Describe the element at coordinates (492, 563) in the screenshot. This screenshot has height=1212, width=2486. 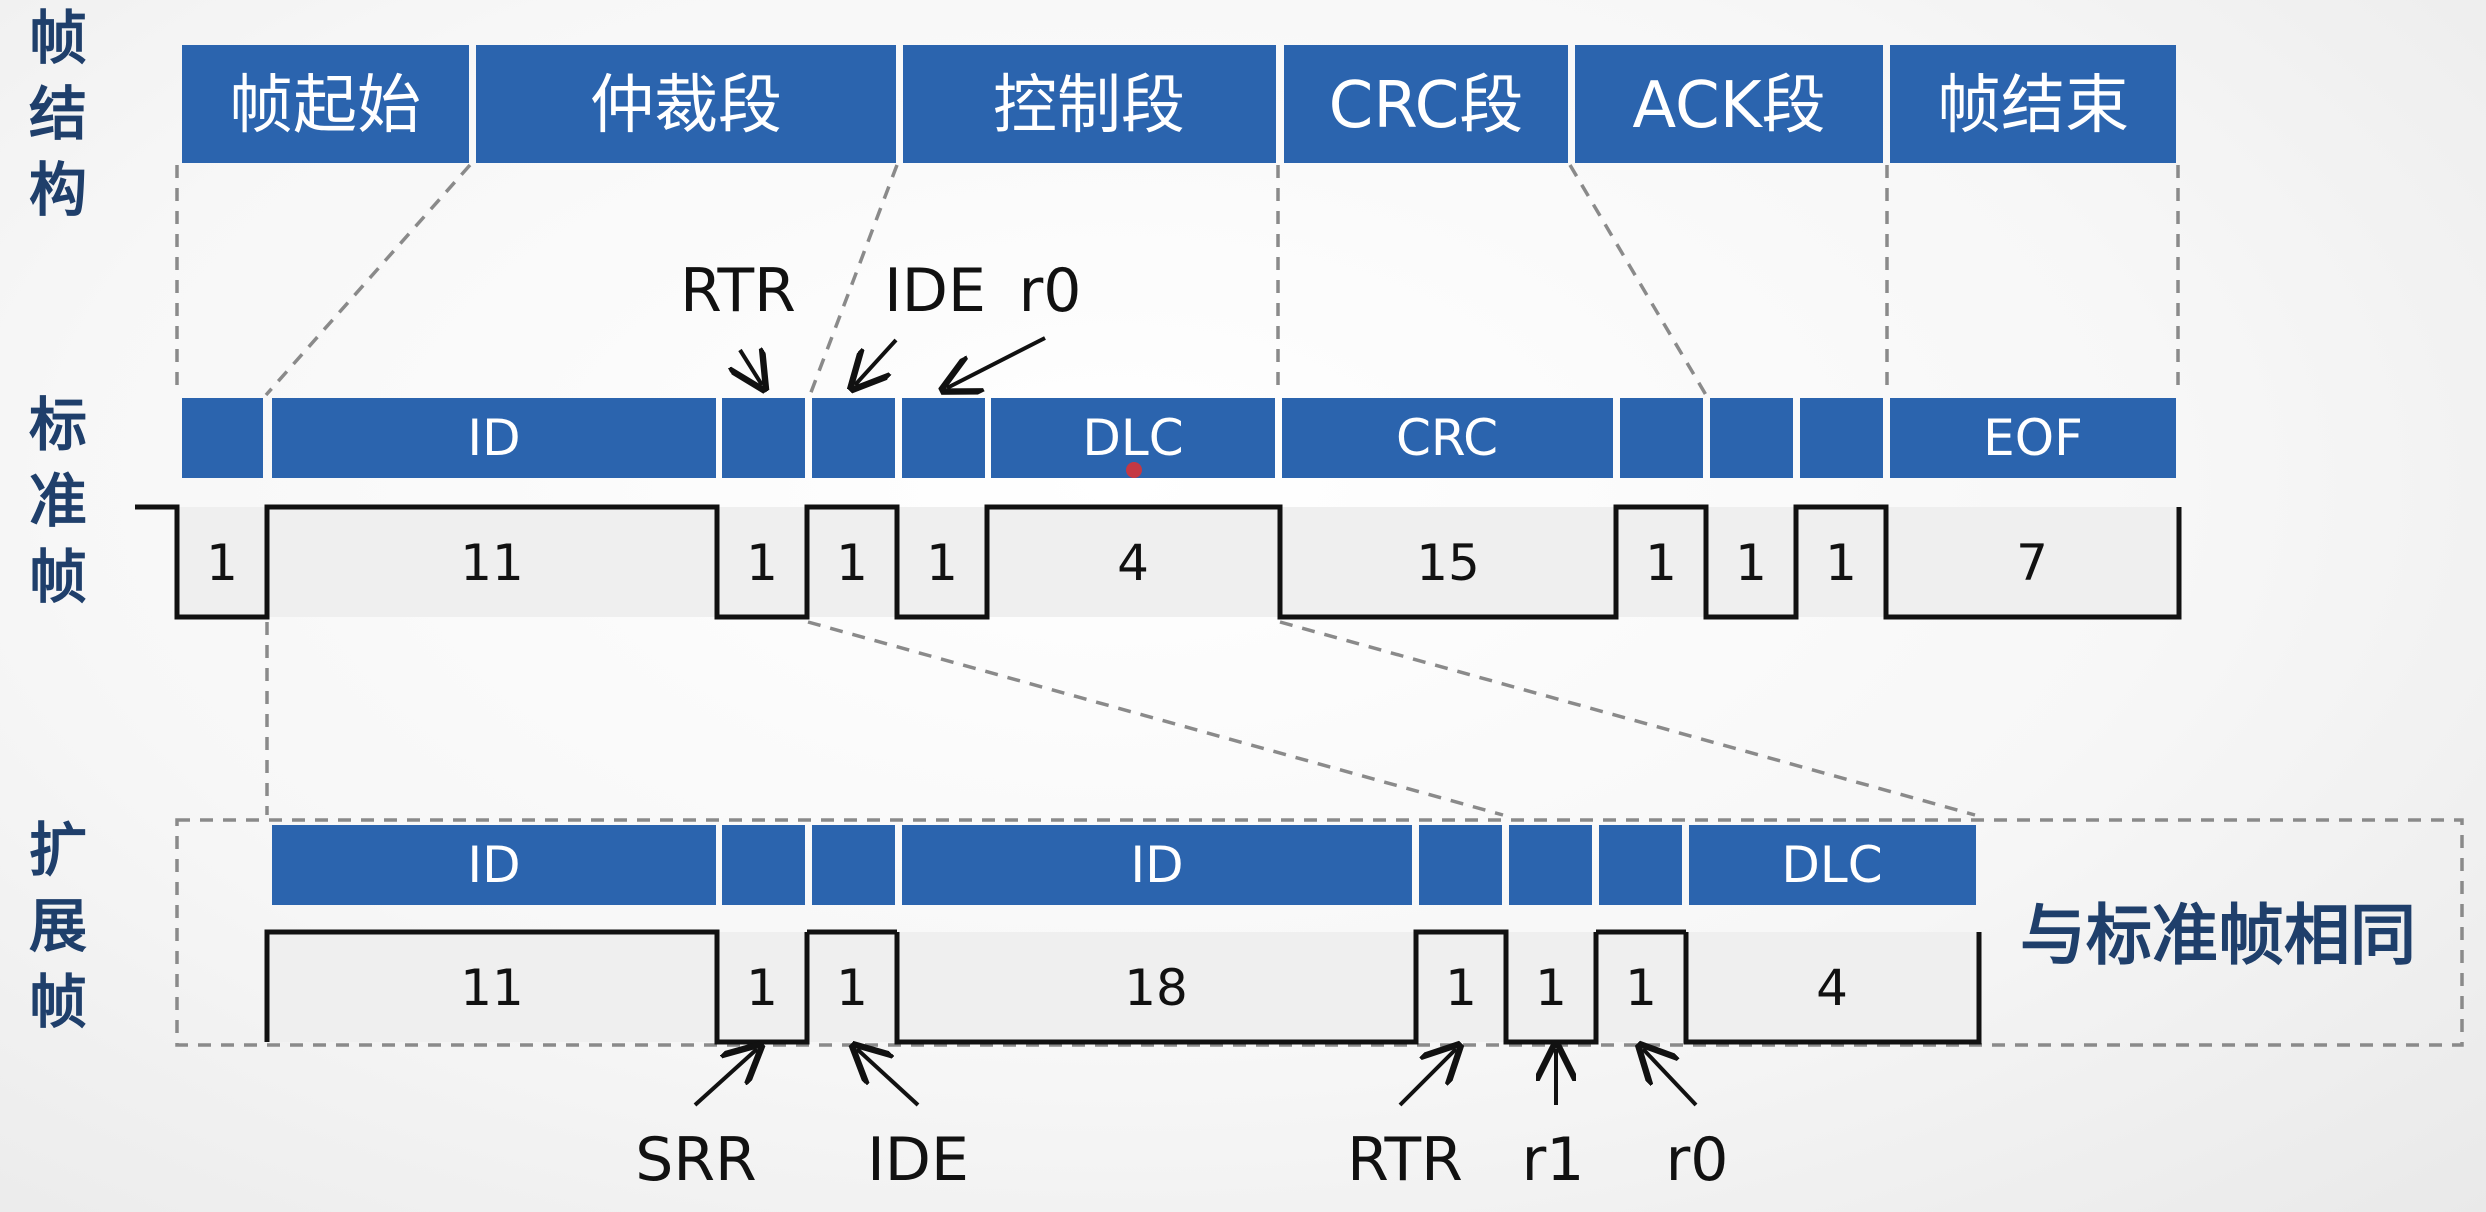
I see `bit-count: 11` at that location.